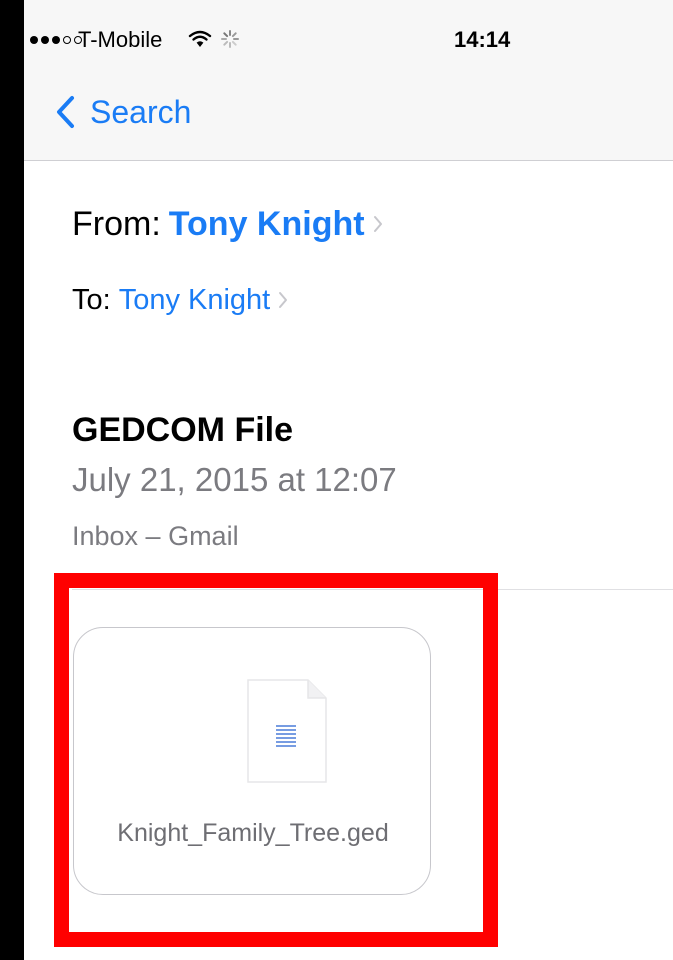 This screenshot has height=960, width=673. I want to click on document-icon, so click(287, 731).